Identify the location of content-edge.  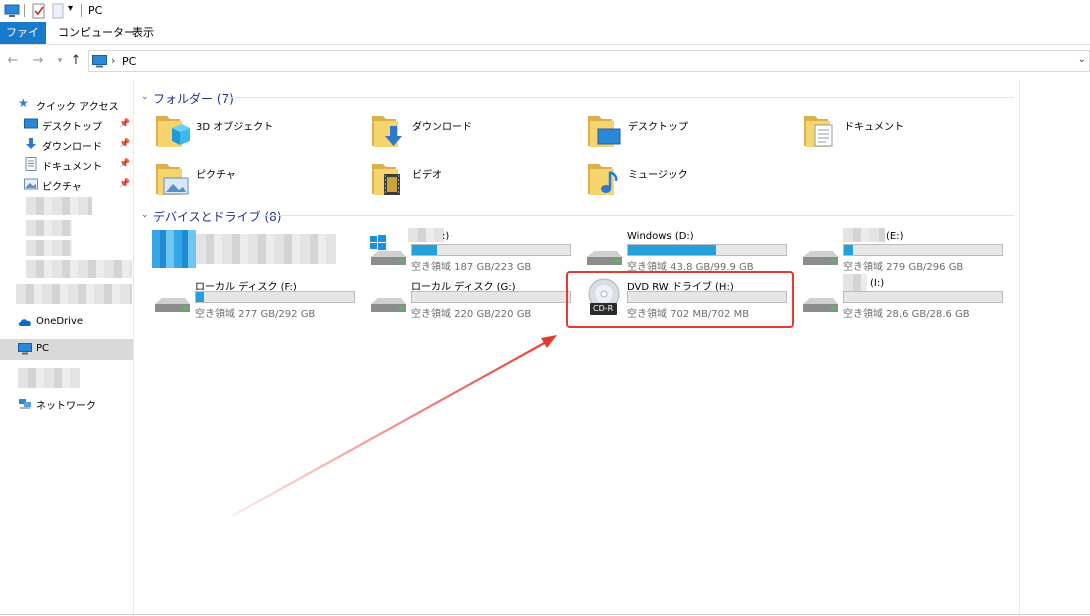
(1019, 348).